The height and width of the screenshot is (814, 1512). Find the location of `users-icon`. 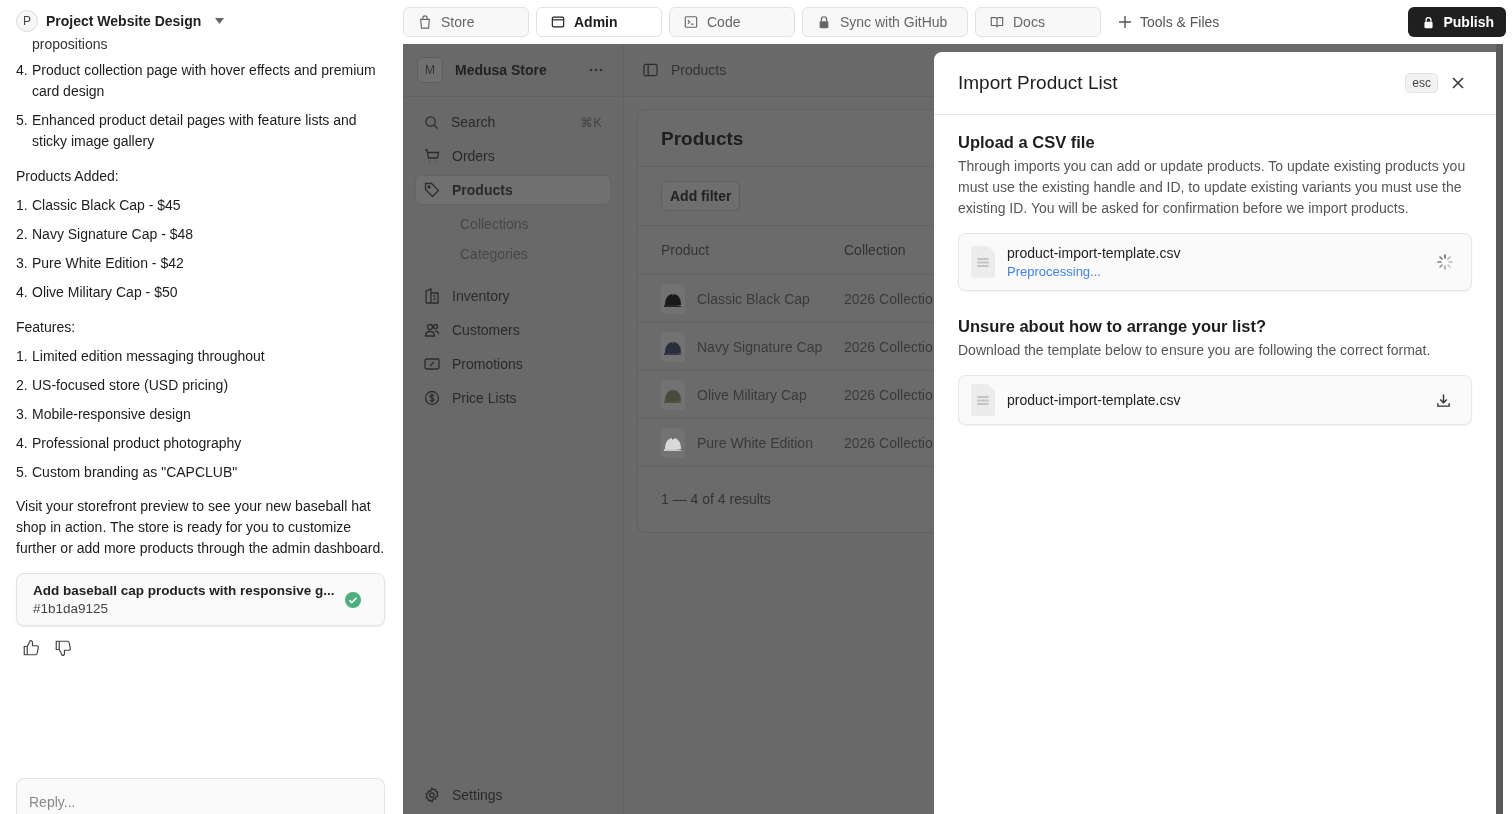

users-icon is located at coordinates (432, 330).